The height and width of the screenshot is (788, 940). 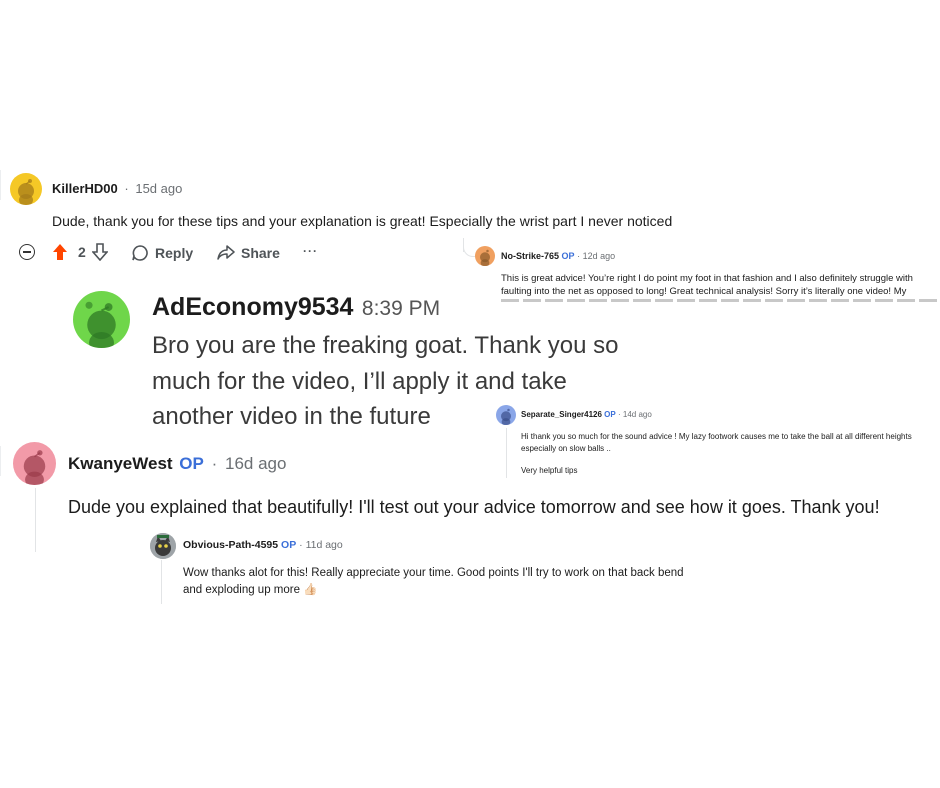 What do you see at coordinates (719, 300) in the screenshot?
I see `clipped-text-fragment` at bounding box center [719, 300].